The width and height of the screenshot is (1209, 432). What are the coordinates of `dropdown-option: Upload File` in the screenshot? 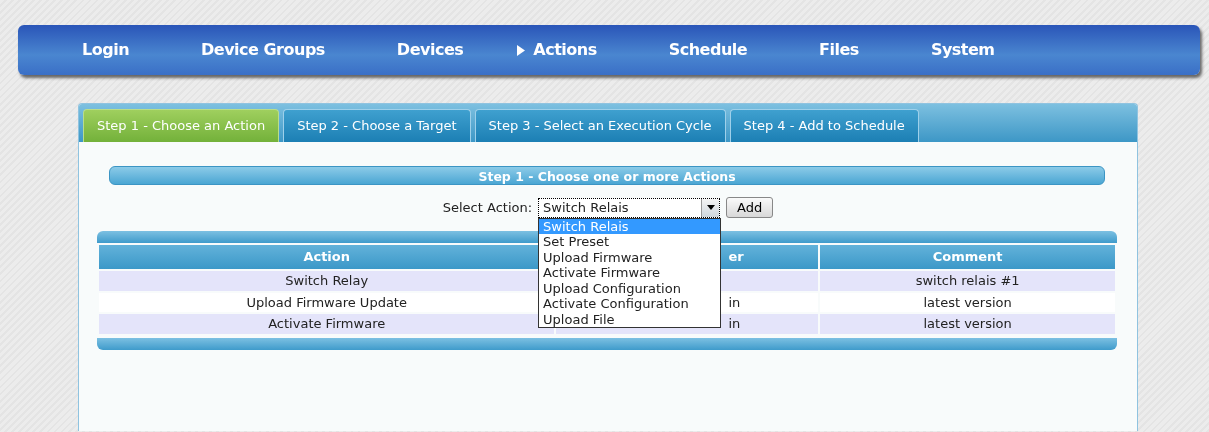 It's located at (630, 319).